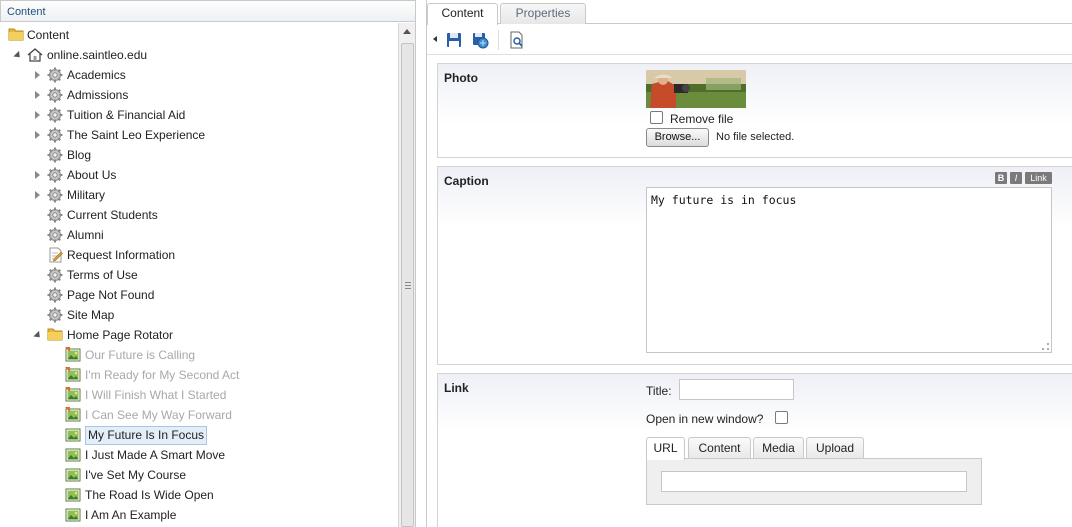 Image resolution: width=1072 pixels, height=527 pixels. What do you see at coordinates (135, 475) in the screenshot?
I see `tree-node-label: I've Set My Course` at bounding box center [135, 475].